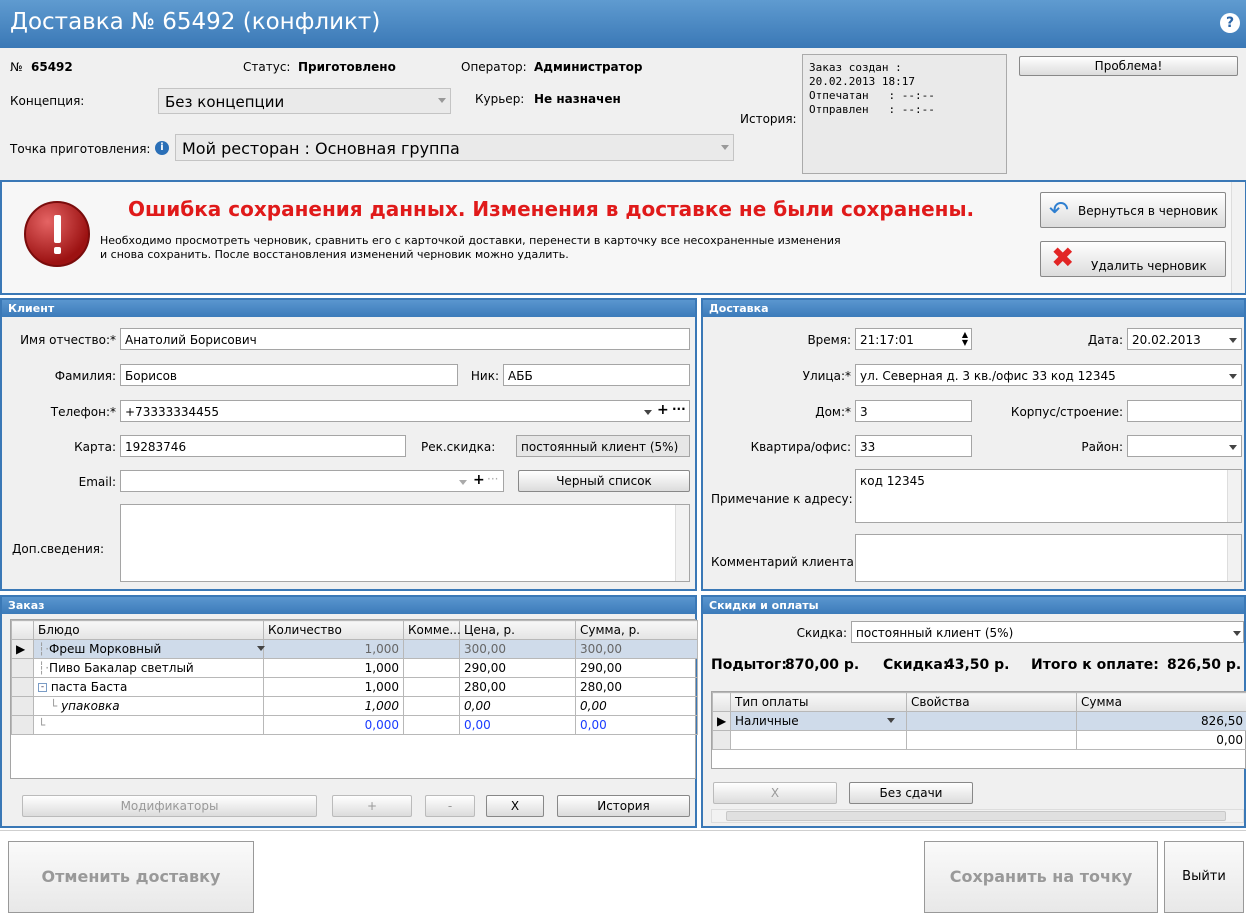  Describe the element at coordinates (979, 740) in the screenshot. I see `table-row: 0,00` at that location.